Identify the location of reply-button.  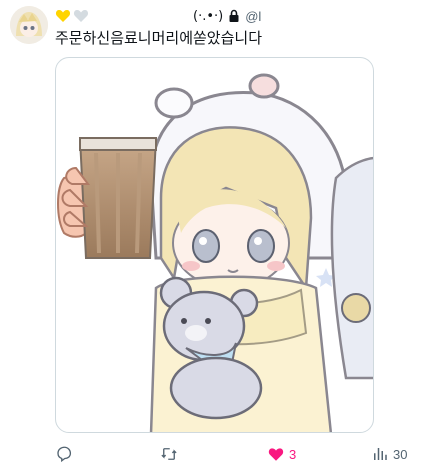
(66, 454).